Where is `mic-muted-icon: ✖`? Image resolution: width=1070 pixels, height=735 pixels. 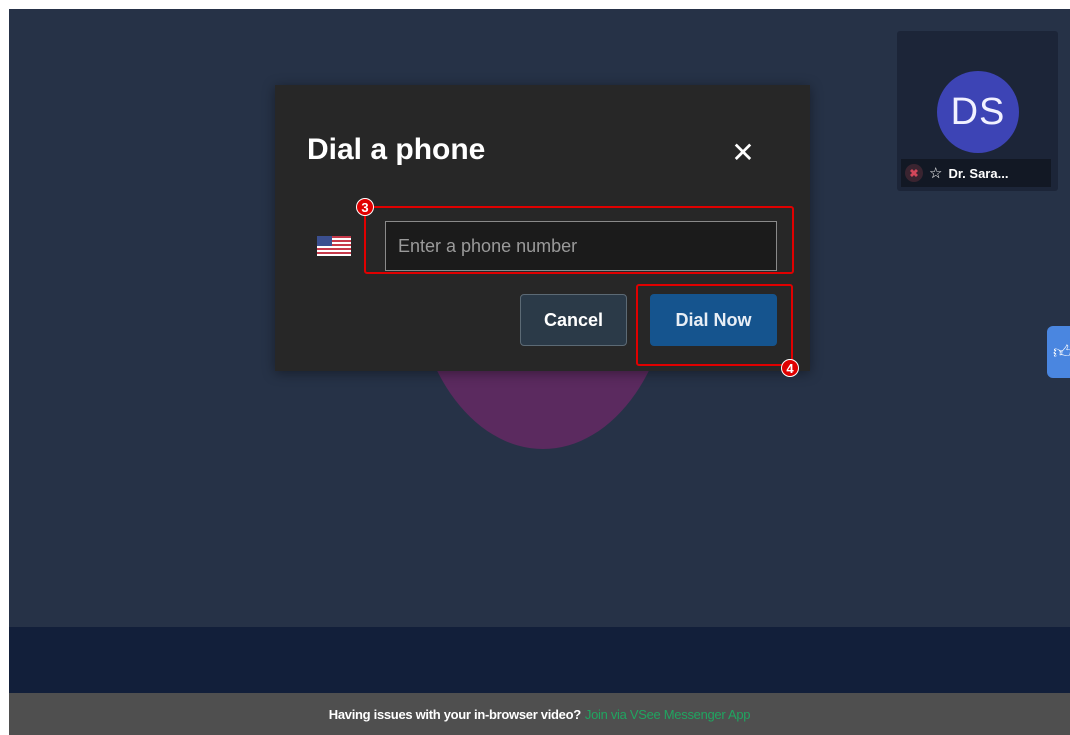 mic-muted-icon: ✖ is located at coordinates (914, 173).